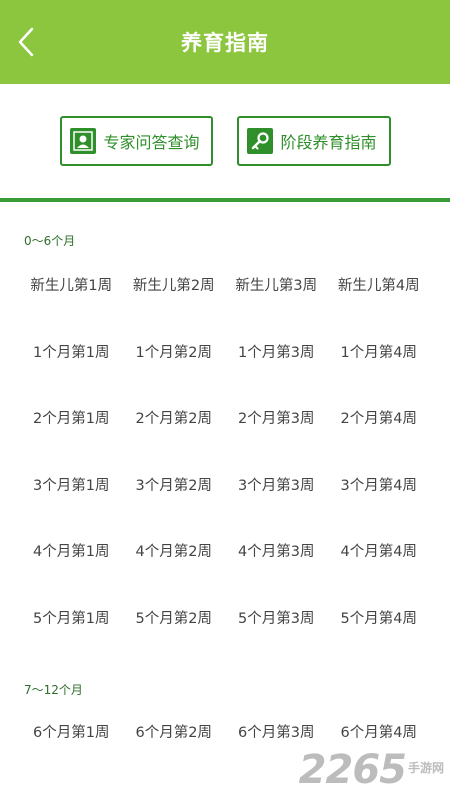 The image size is (450, 800). What do you see at coordinates (225, 200) in the screenshot?
I see `divider` at bounding box center [225, 200].